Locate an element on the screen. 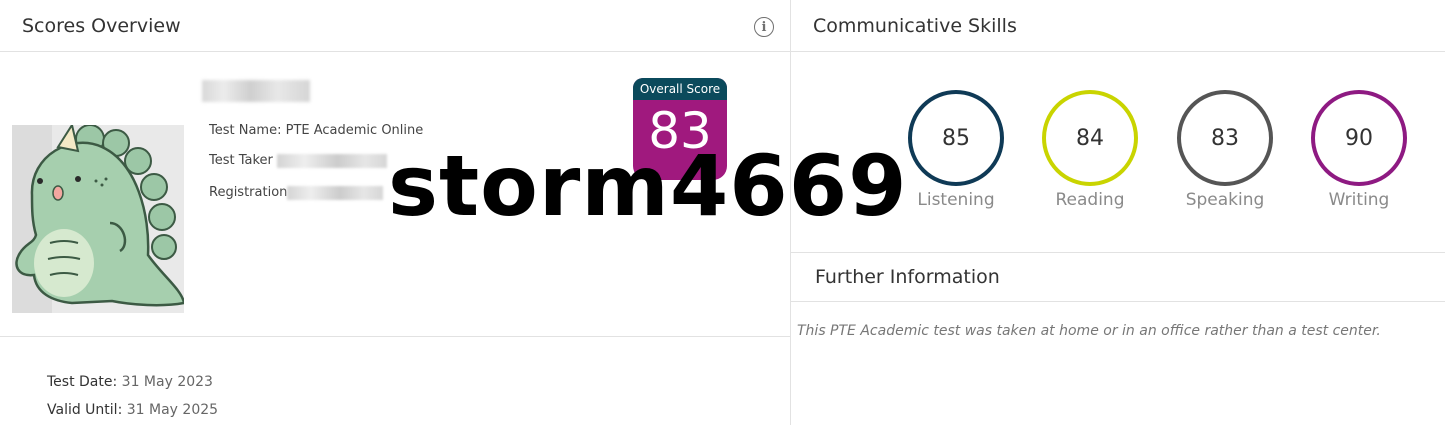  overall-score-label: Overall Score is located at coordinates (680, 89).